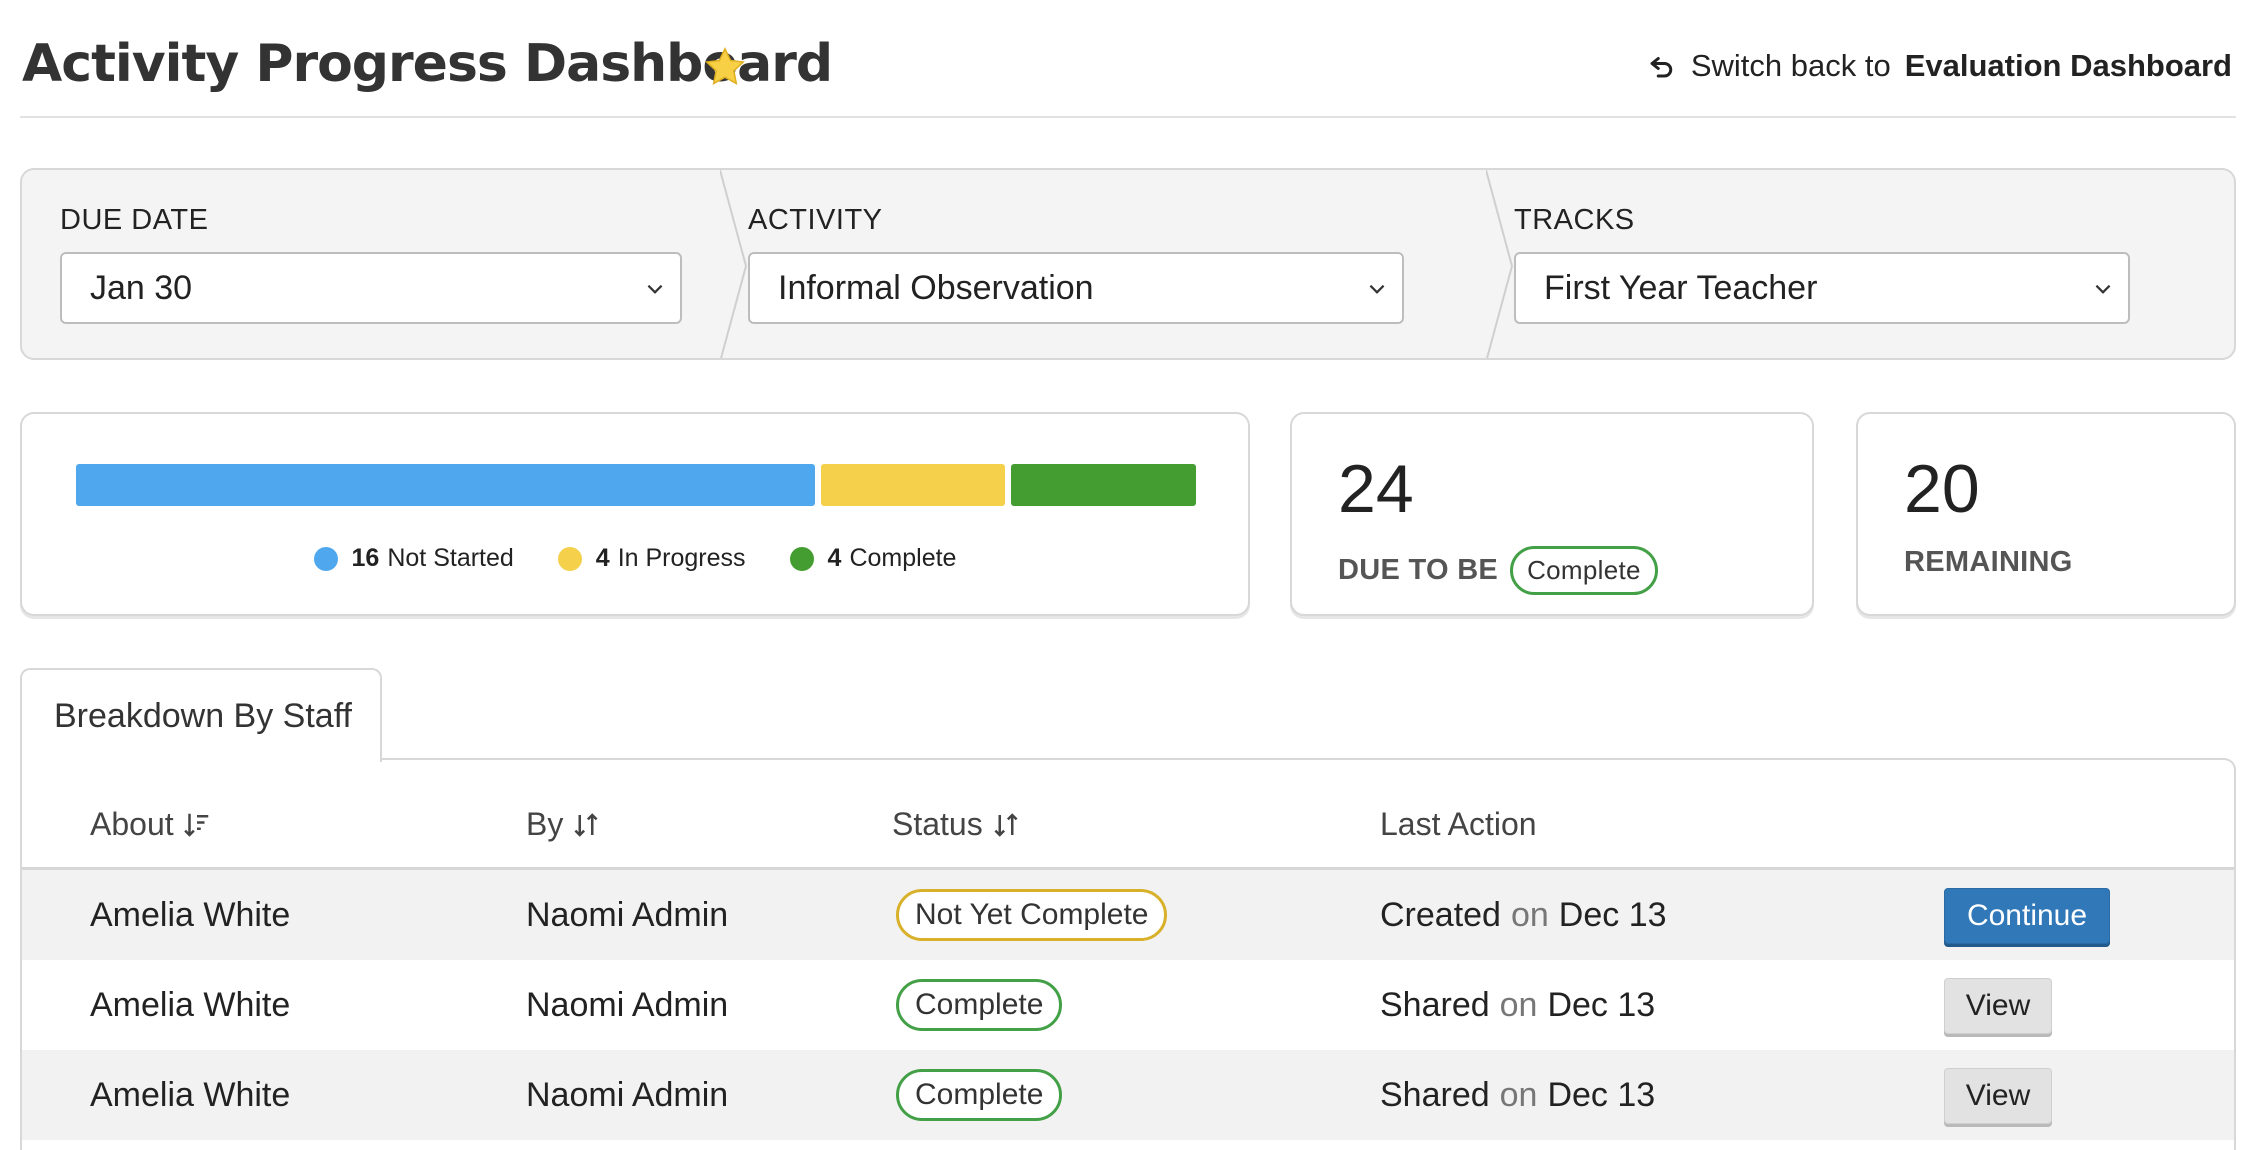 This screenshot has width=2254, height=1150. I want to click on continue-button: Continue, so click(2027, 916).